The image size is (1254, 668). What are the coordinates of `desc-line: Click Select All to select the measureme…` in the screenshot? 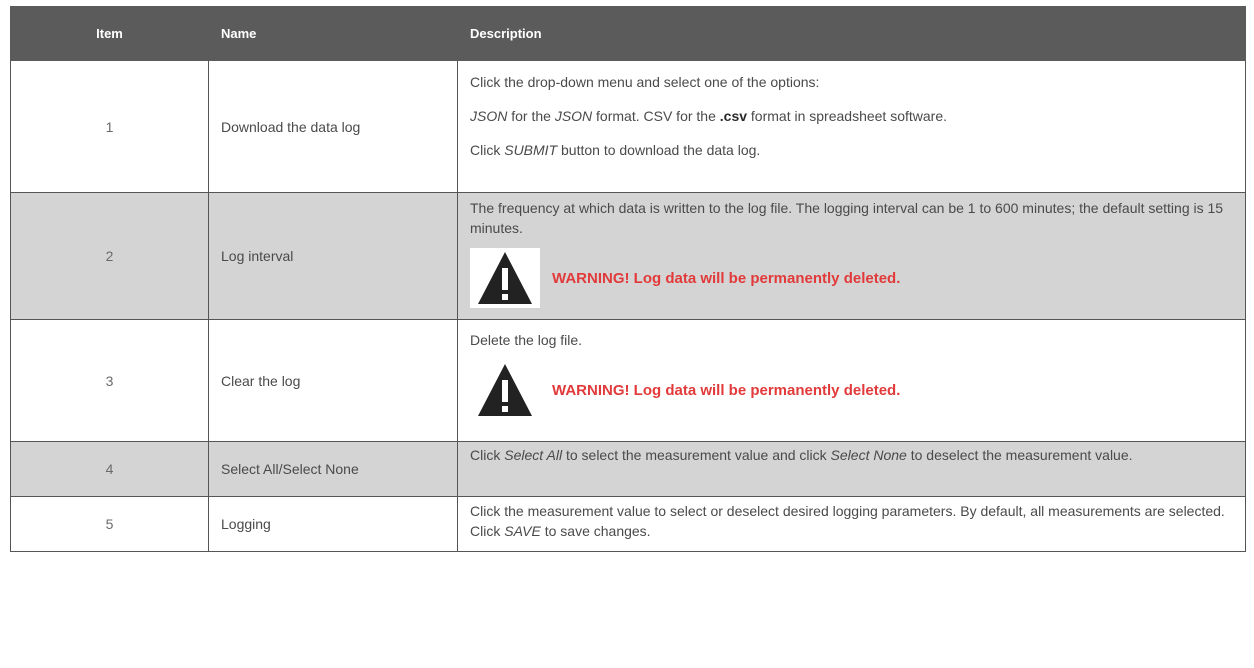 It's located at (851, 455).